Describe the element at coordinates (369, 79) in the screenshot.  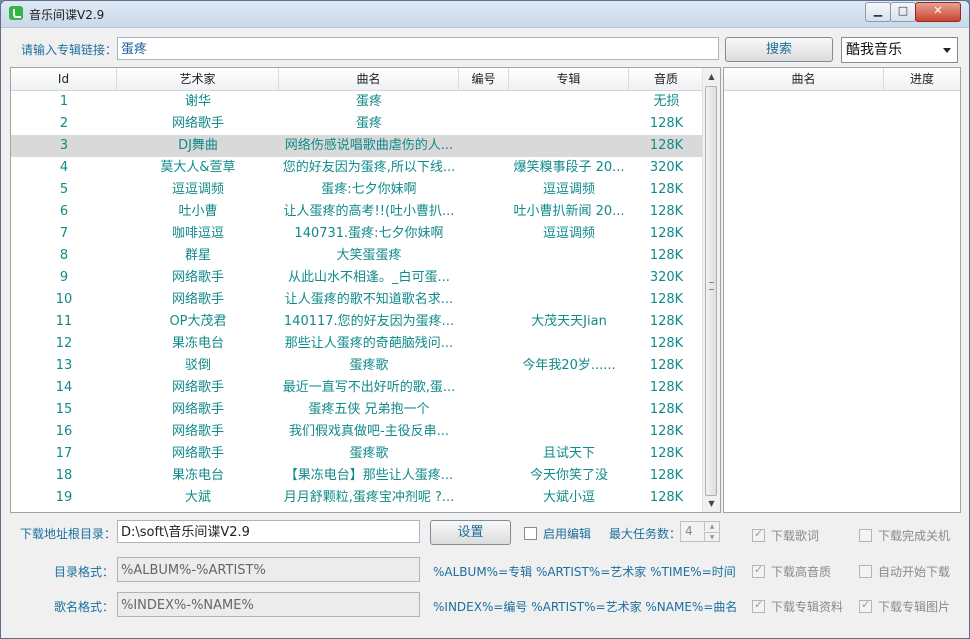
I see `col-name: 曲名` at that location.